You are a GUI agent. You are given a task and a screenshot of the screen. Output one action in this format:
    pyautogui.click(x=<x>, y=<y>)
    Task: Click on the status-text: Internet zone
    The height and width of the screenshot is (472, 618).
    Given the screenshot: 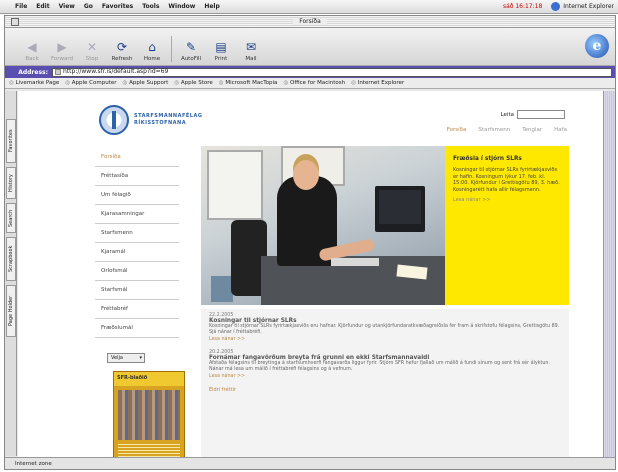 What is the action you would take?
    pyautogui.click(x=33, y=463)
    